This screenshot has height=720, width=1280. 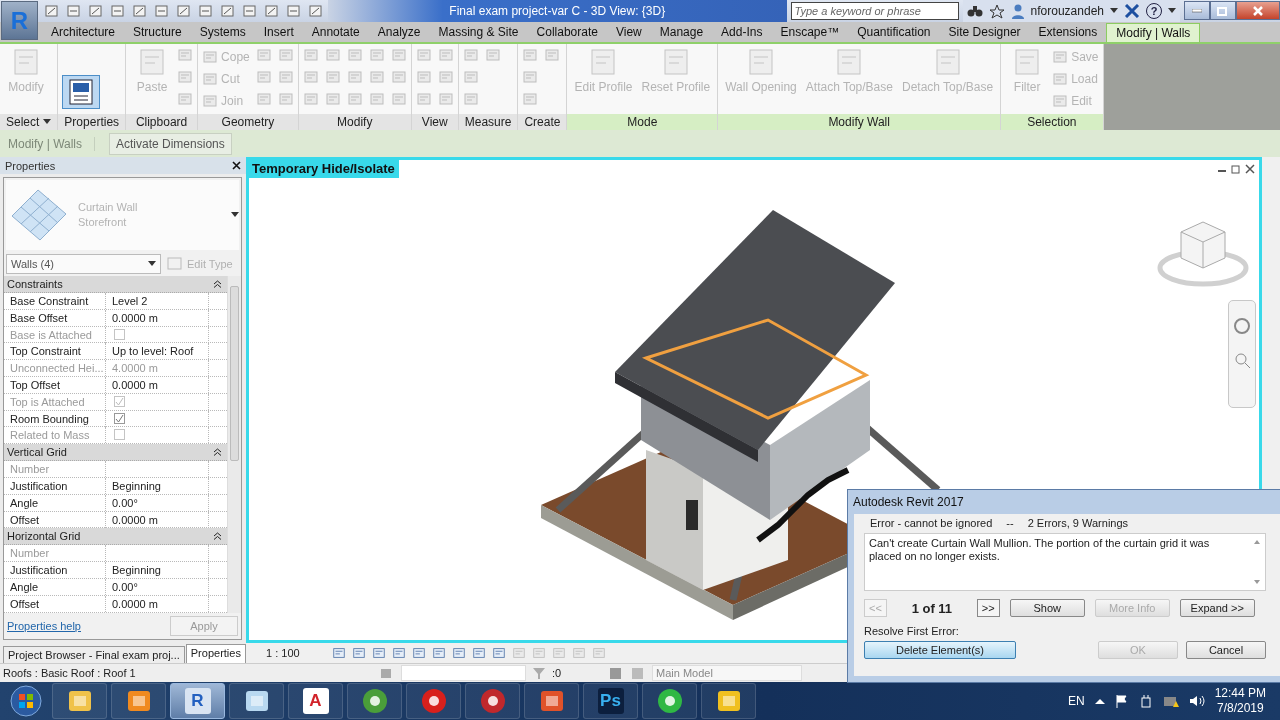 What do you see at coordinates (170, 143) in the screenshot?
I see `activate-dimensions-button: Activate Dimensions` at bounding box center [170, 143].